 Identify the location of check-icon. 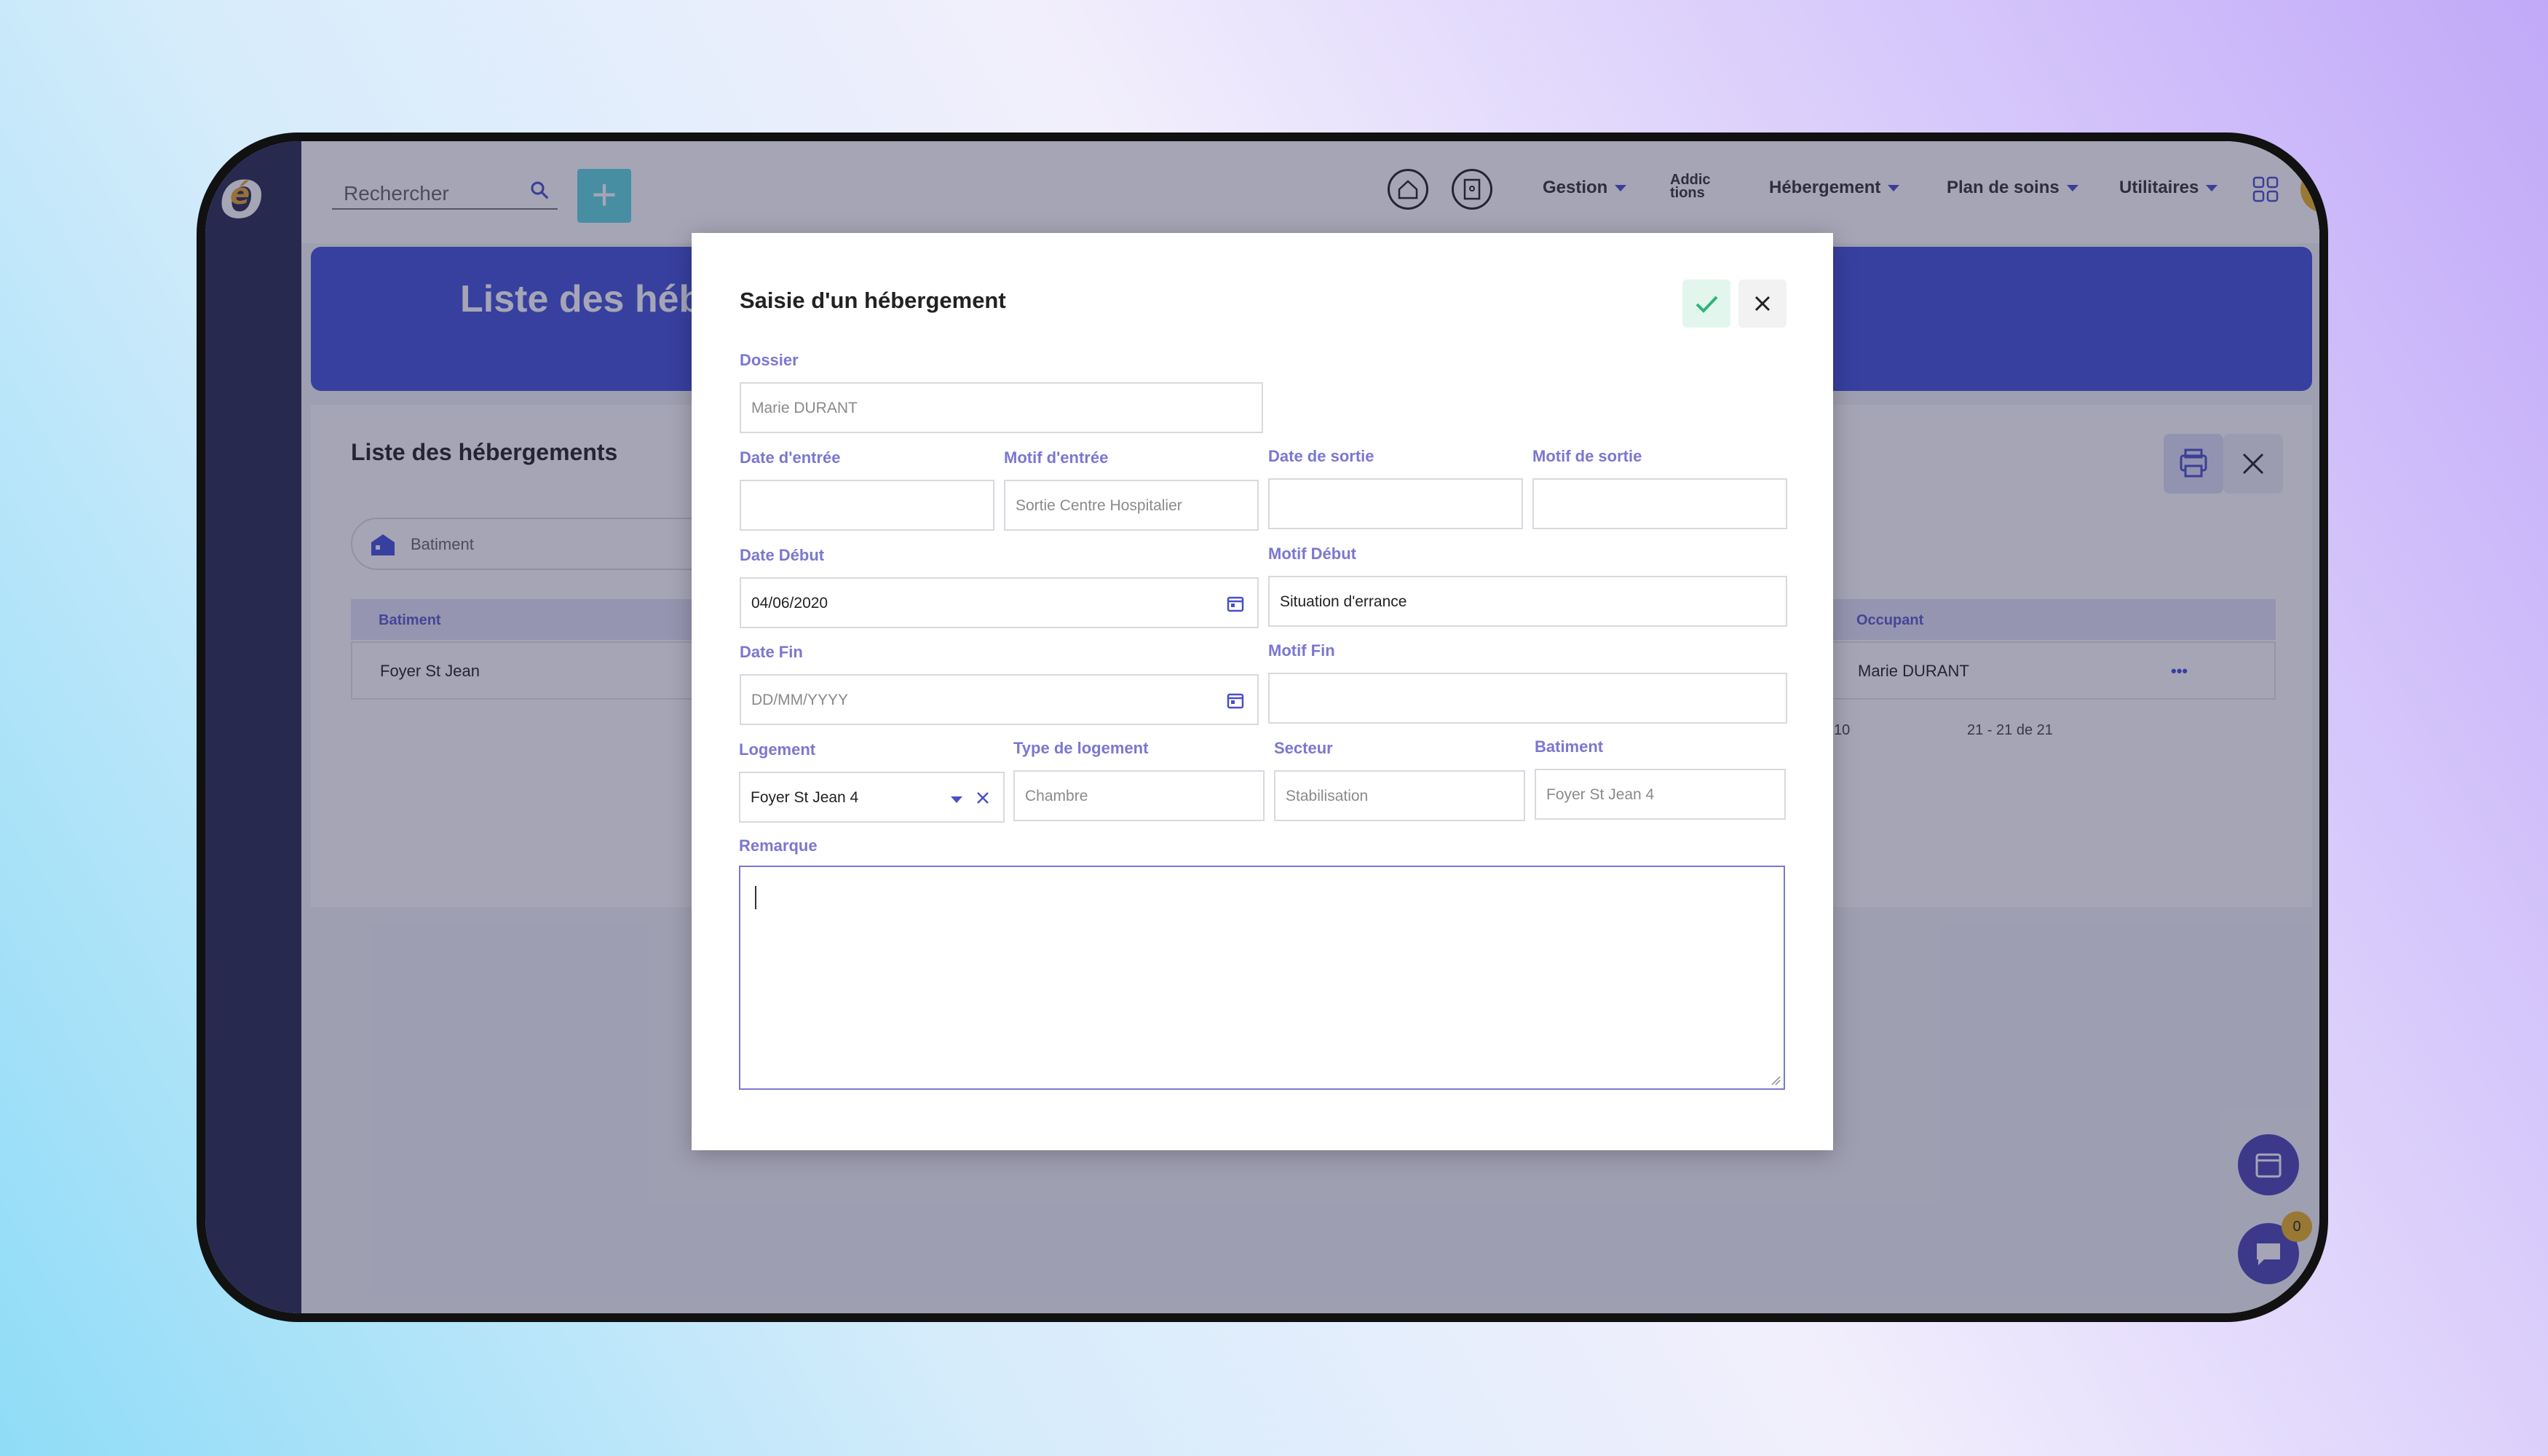
(1707, 304).